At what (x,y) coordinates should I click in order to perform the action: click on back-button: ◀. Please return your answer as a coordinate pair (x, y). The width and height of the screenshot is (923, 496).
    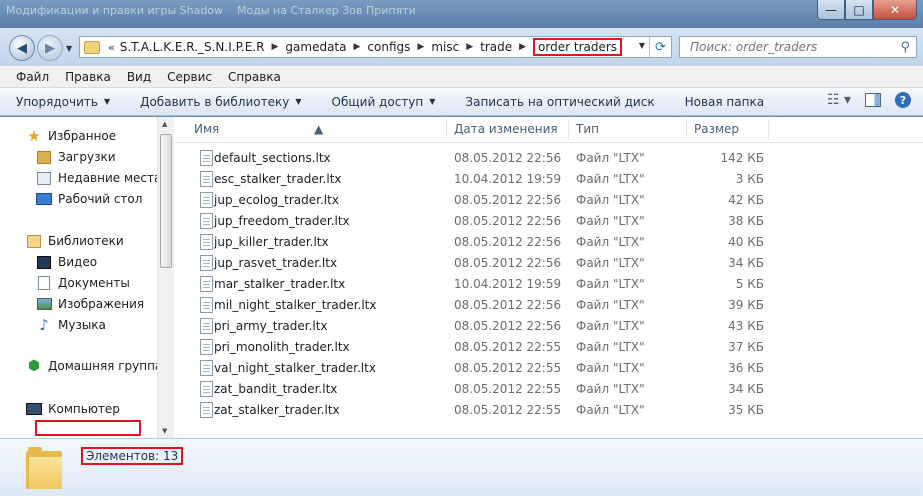
    Looking at the image, I should click on (22, 48).